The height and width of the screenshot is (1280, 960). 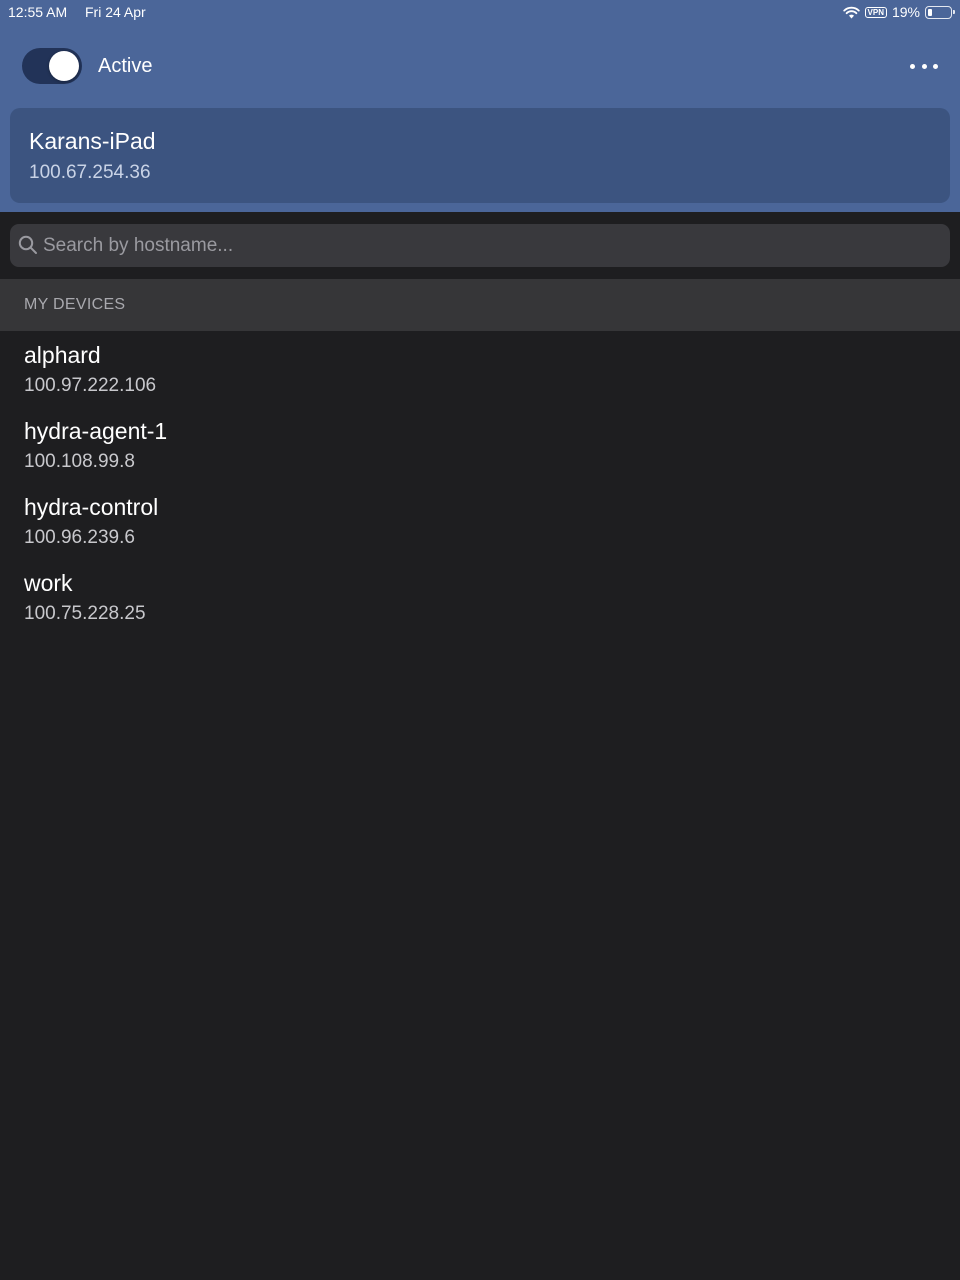 I want to click on this-device-name: Karans-iPad, so click(x=92, y=141).